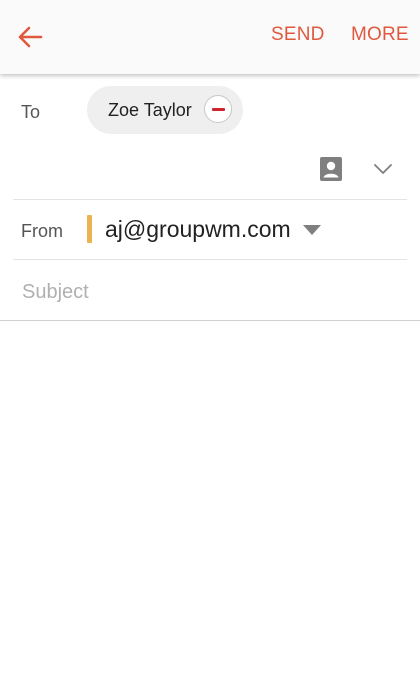 The width and height of the screenshot is (420, 700). What do you see at coordinates (212, 292) in the screenshot?
I see `subject-input` at bounding box center [212, 292].